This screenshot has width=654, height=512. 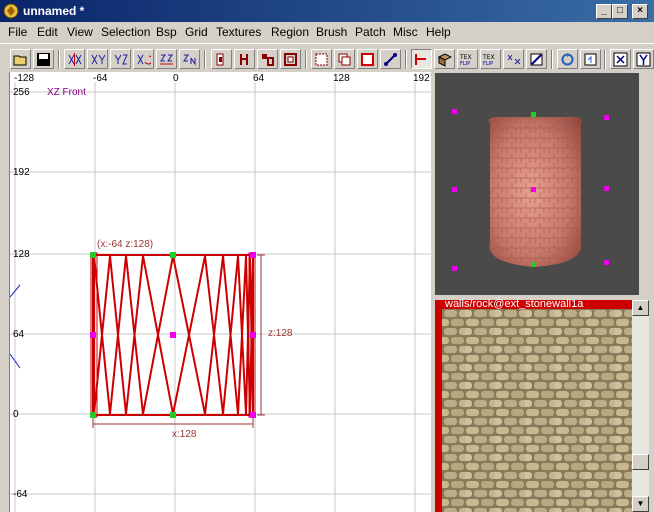 I want to click on menu-textures: Textures, so click(x=238, y=32).